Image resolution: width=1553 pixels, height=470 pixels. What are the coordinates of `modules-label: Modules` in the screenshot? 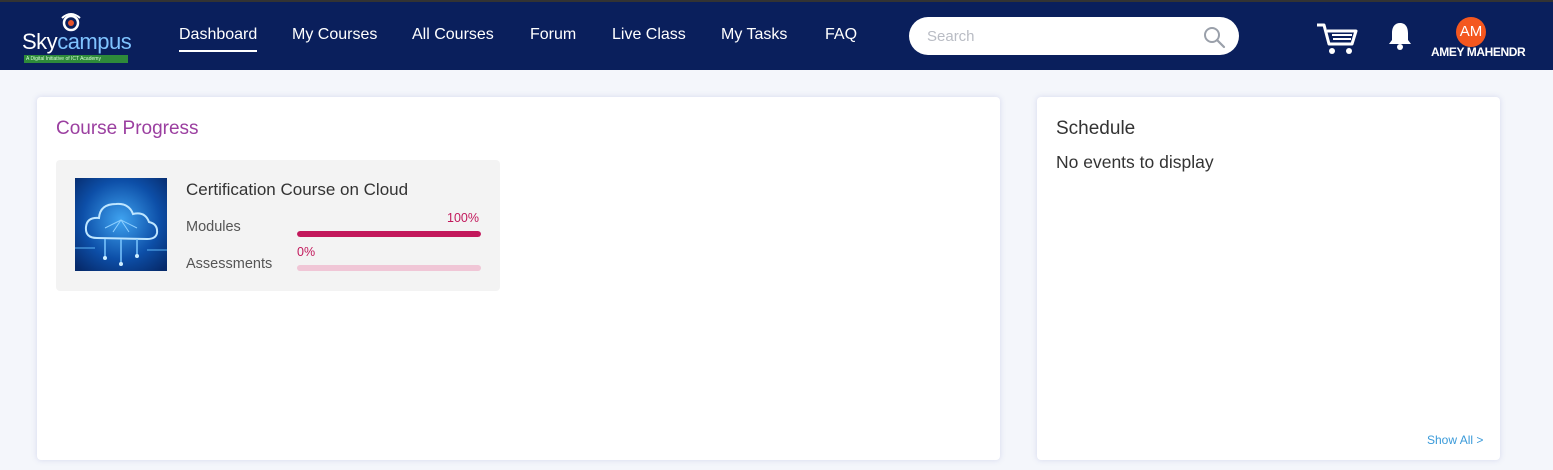 It's located at (213, 227).